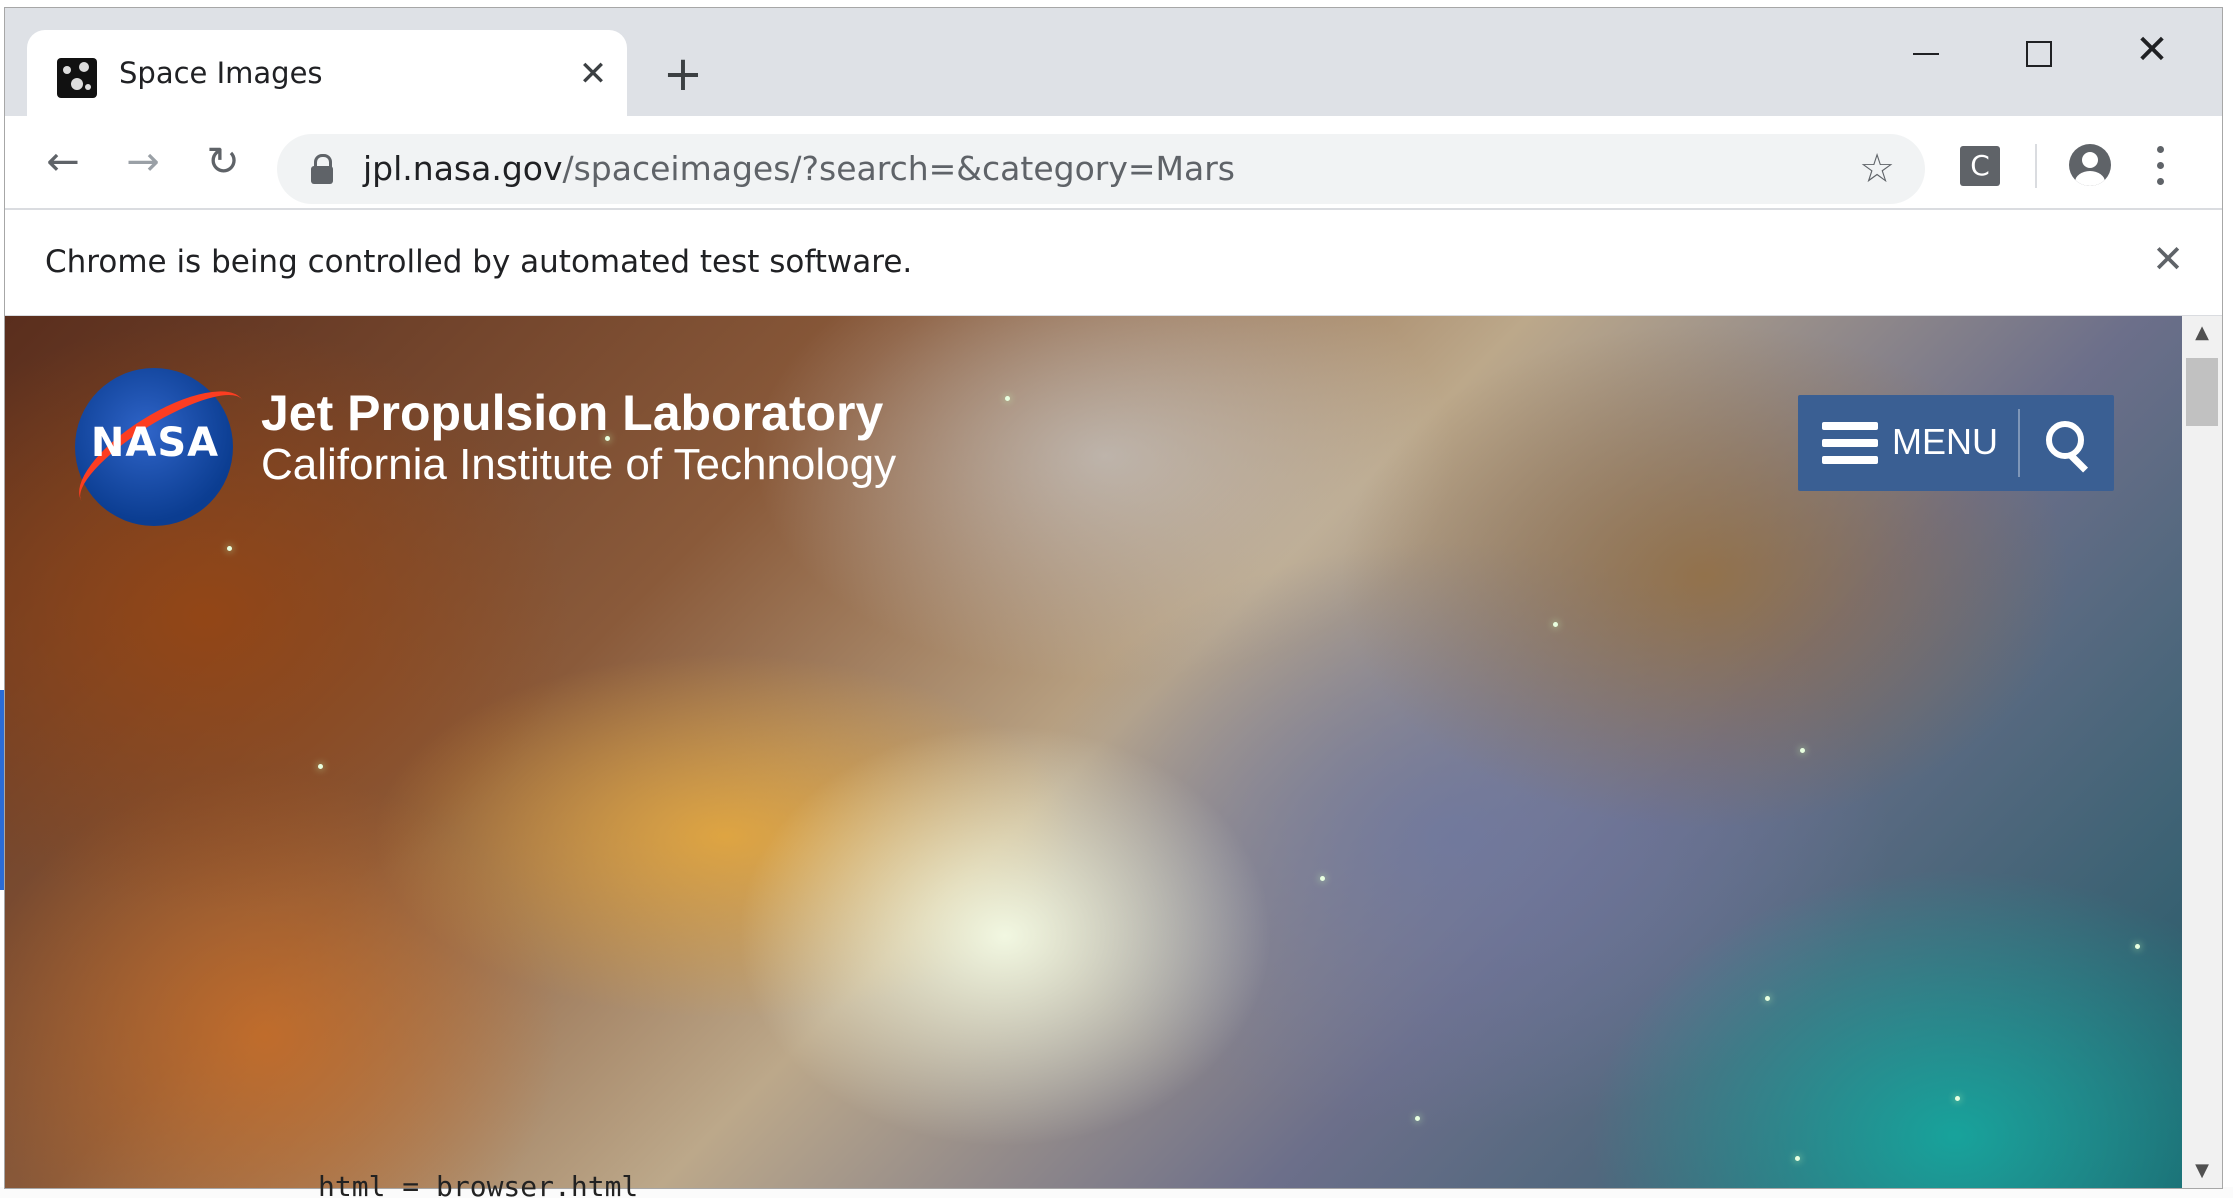 The image size is (2233, 1203). I want to click on title-bar: Space Images ✕ + ✕, so click(1113, 62).